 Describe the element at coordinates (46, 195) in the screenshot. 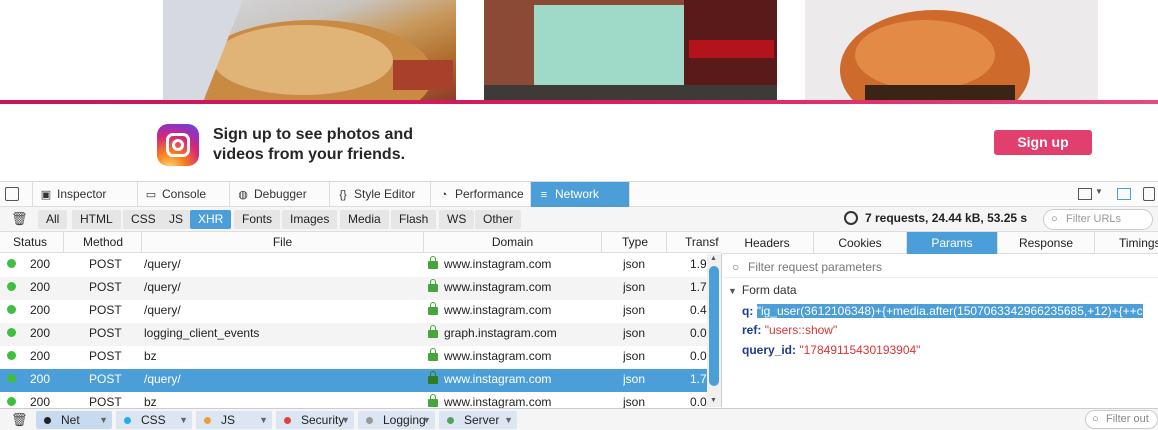

I see `inspector-icon: ▣` at that location.